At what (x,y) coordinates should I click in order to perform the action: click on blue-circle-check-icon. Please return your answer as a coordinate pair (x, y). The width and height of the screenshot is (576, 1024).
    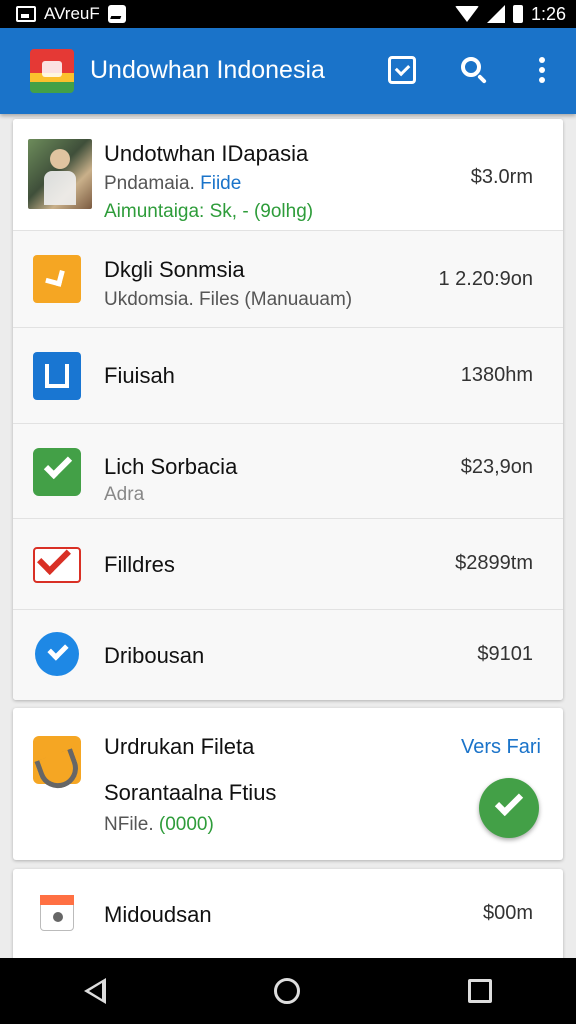
    Looking at the image, I should click on (57, 654).